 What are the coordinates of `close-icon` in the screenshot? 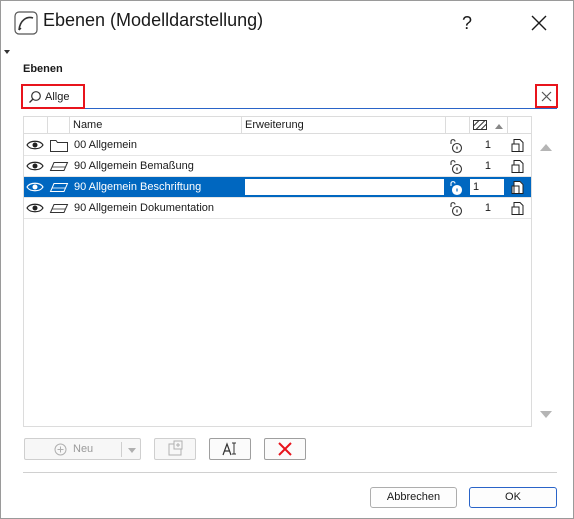 It's located at (539, 23).